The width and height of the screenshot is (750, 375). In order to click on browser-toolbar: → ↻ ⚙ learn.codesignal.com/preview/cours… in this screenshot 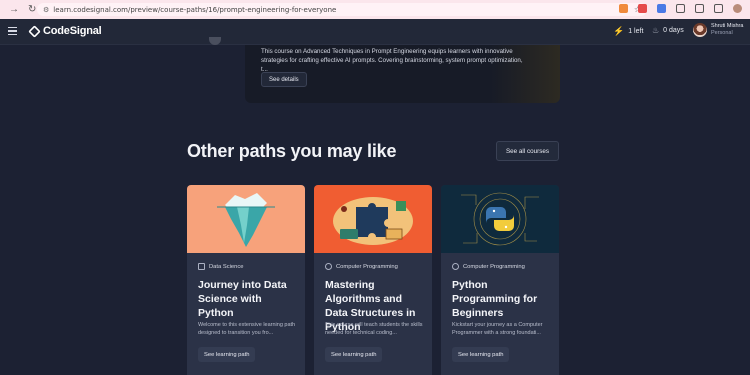, I will do `click(375, 9)`.